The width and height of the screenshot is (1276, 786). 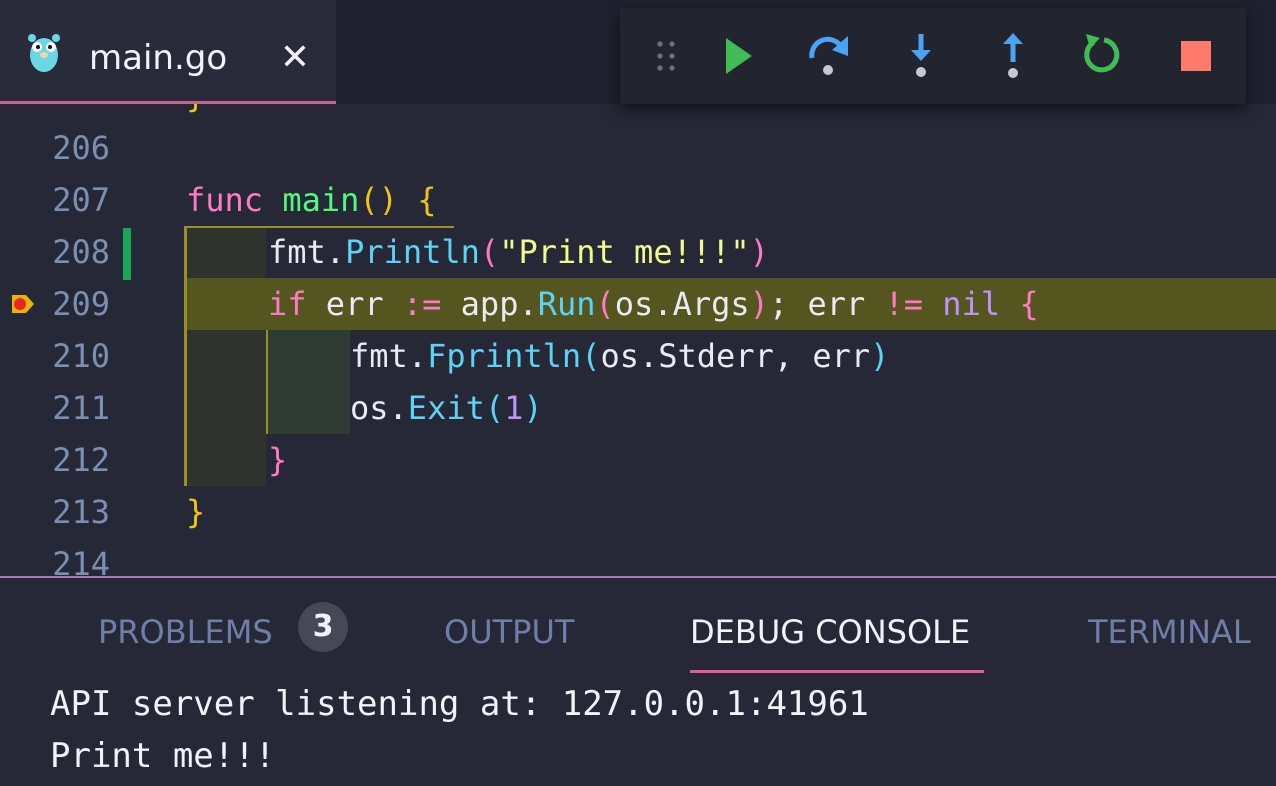 What do you see at coordinates (1013, 56) in the screenshot?
I see `step-out-icon` at bounding box center [1013, 56].